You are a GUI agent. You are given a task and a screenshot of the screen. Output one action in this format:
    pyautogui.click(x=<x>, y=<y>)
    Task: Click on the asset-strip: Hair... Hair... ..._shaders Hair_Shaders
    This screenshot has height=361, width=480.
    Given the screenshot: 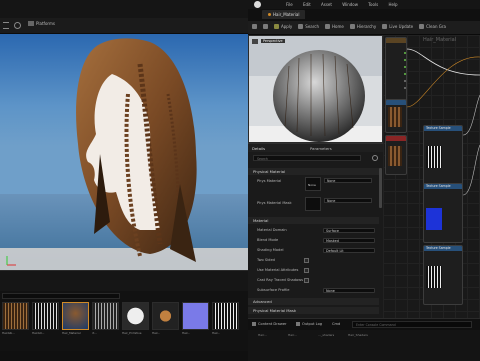 What is the action you would take?
    pyautogui.click(x=364, y=345)
    